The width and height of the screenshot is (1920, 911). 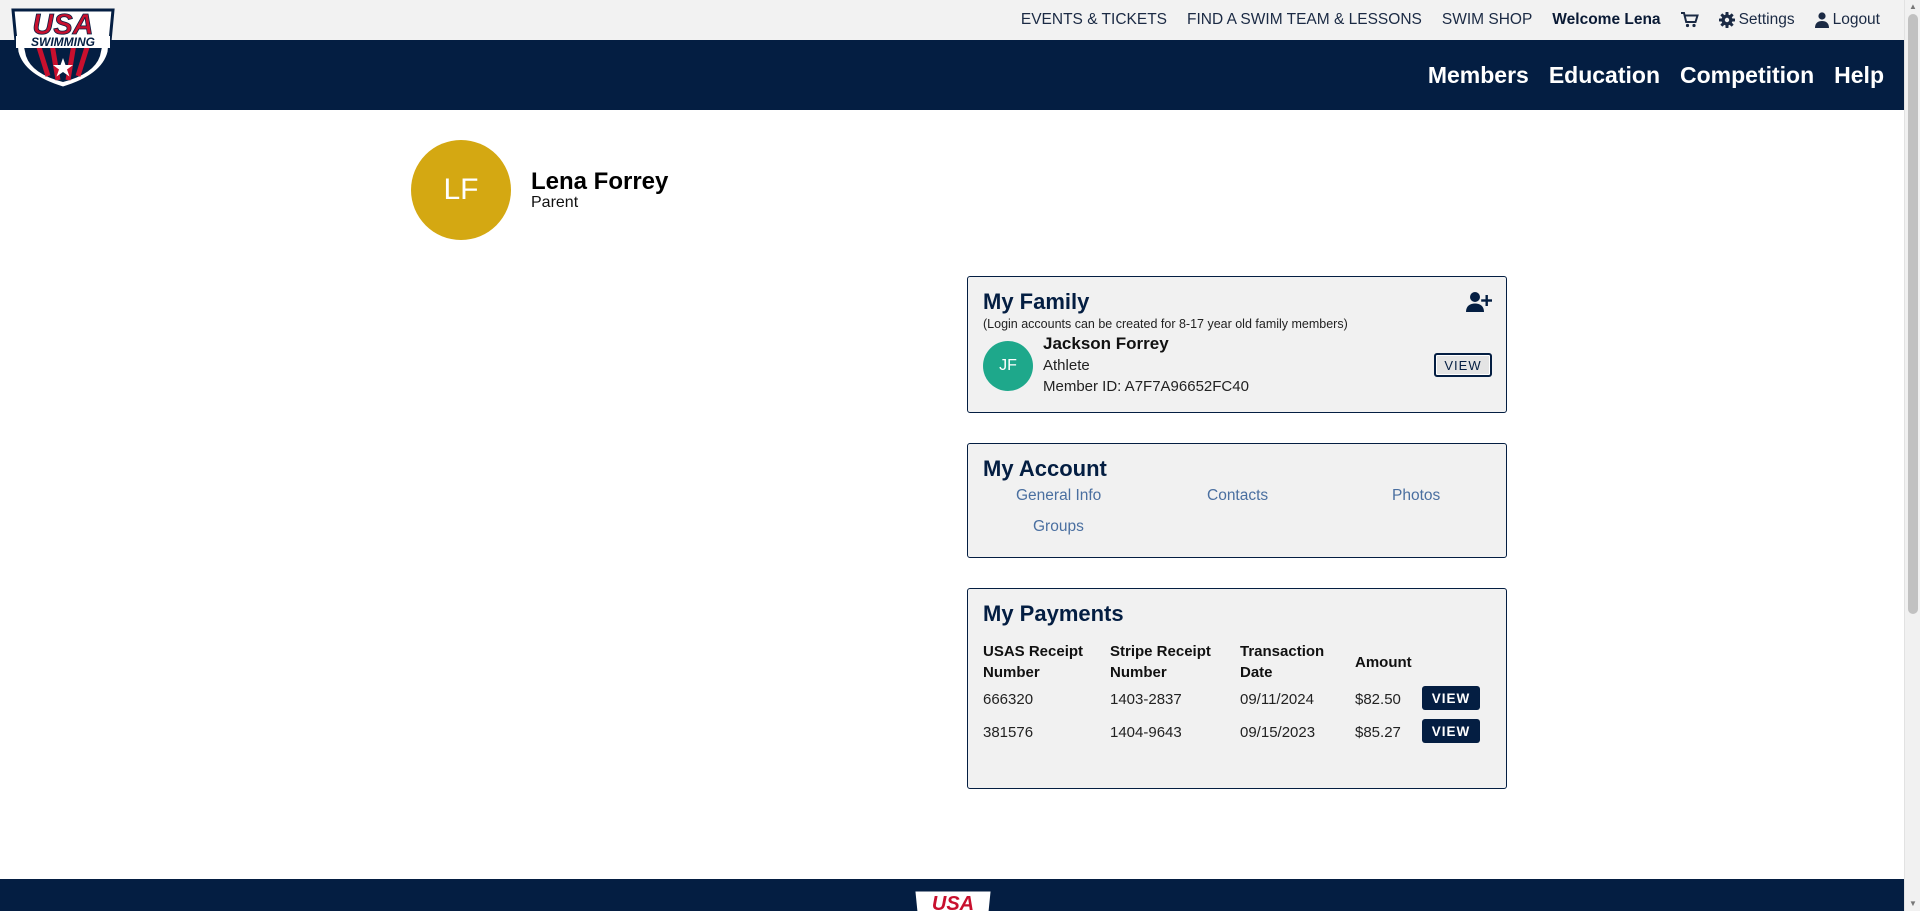 What do you see at coordinates (63, 42) in the screenshot?
I see `logo-swimming-text: SWIMMING` at bounding box center [63, 42].